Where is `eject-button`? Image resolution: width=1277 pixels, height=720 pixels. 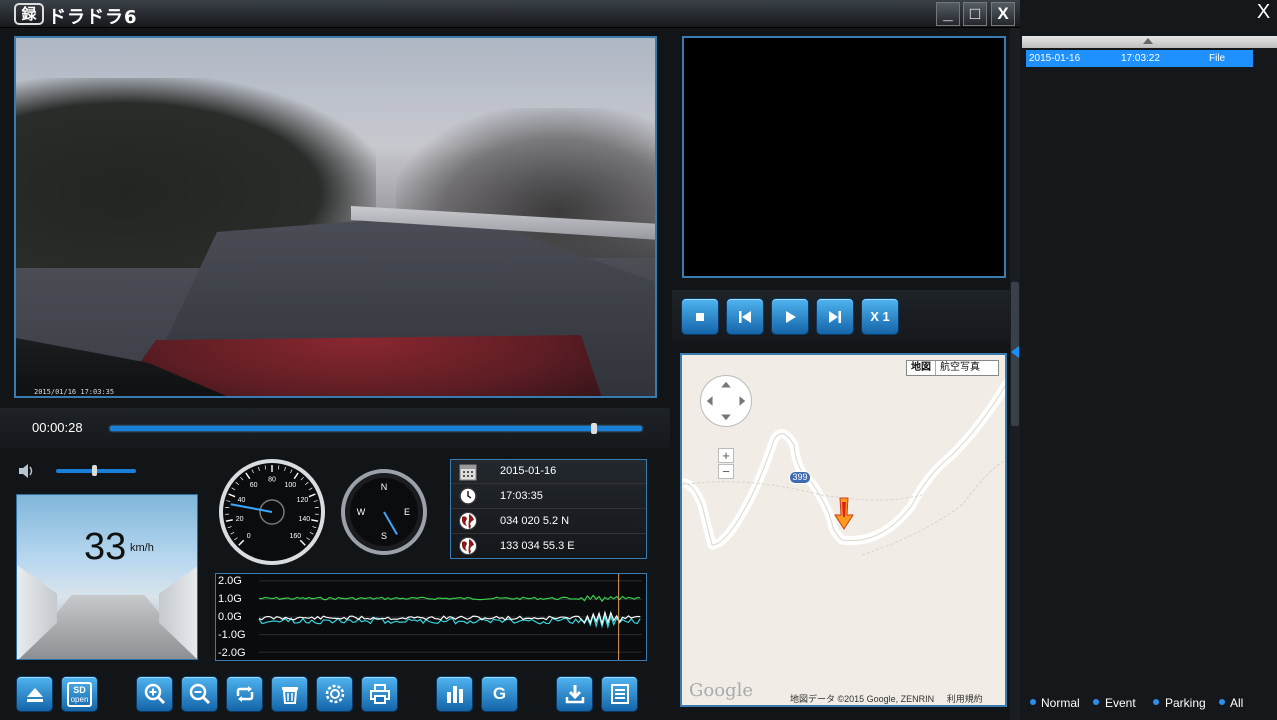
eject-button is located at coordinates (34, 694).